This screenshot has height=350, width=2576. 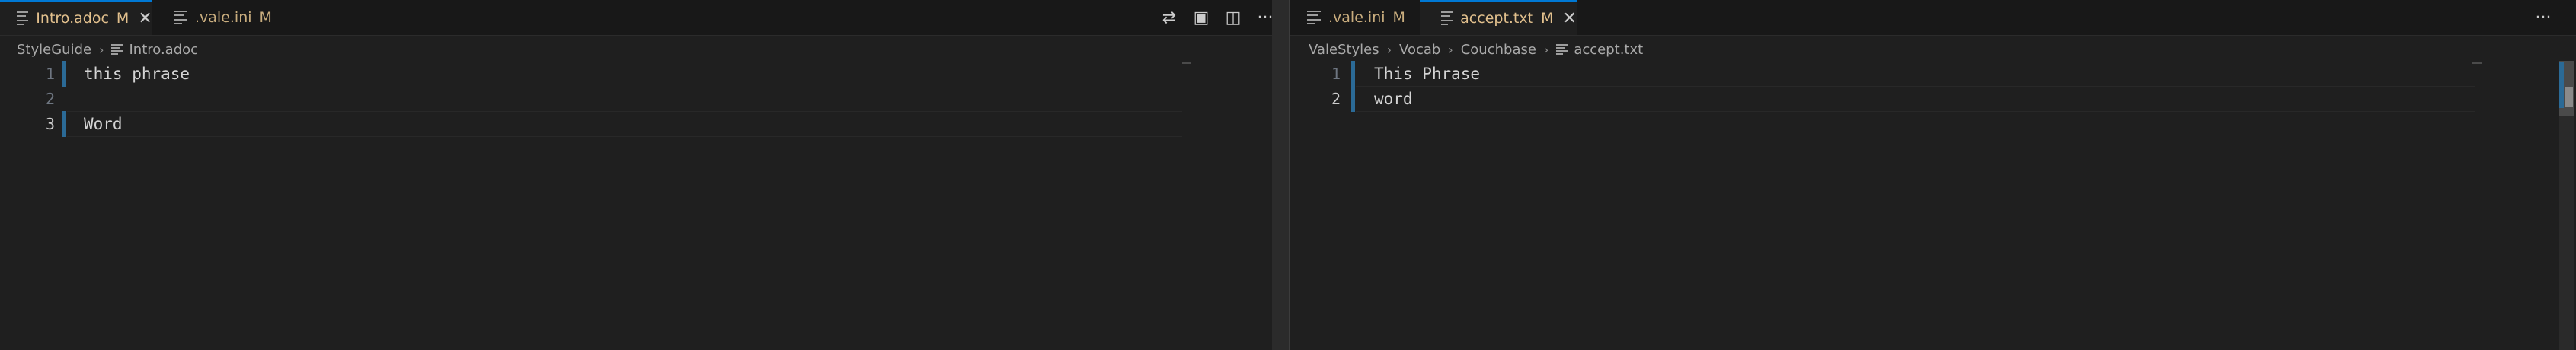 I want to click on line-text: Word, so click(x=104, y=124).